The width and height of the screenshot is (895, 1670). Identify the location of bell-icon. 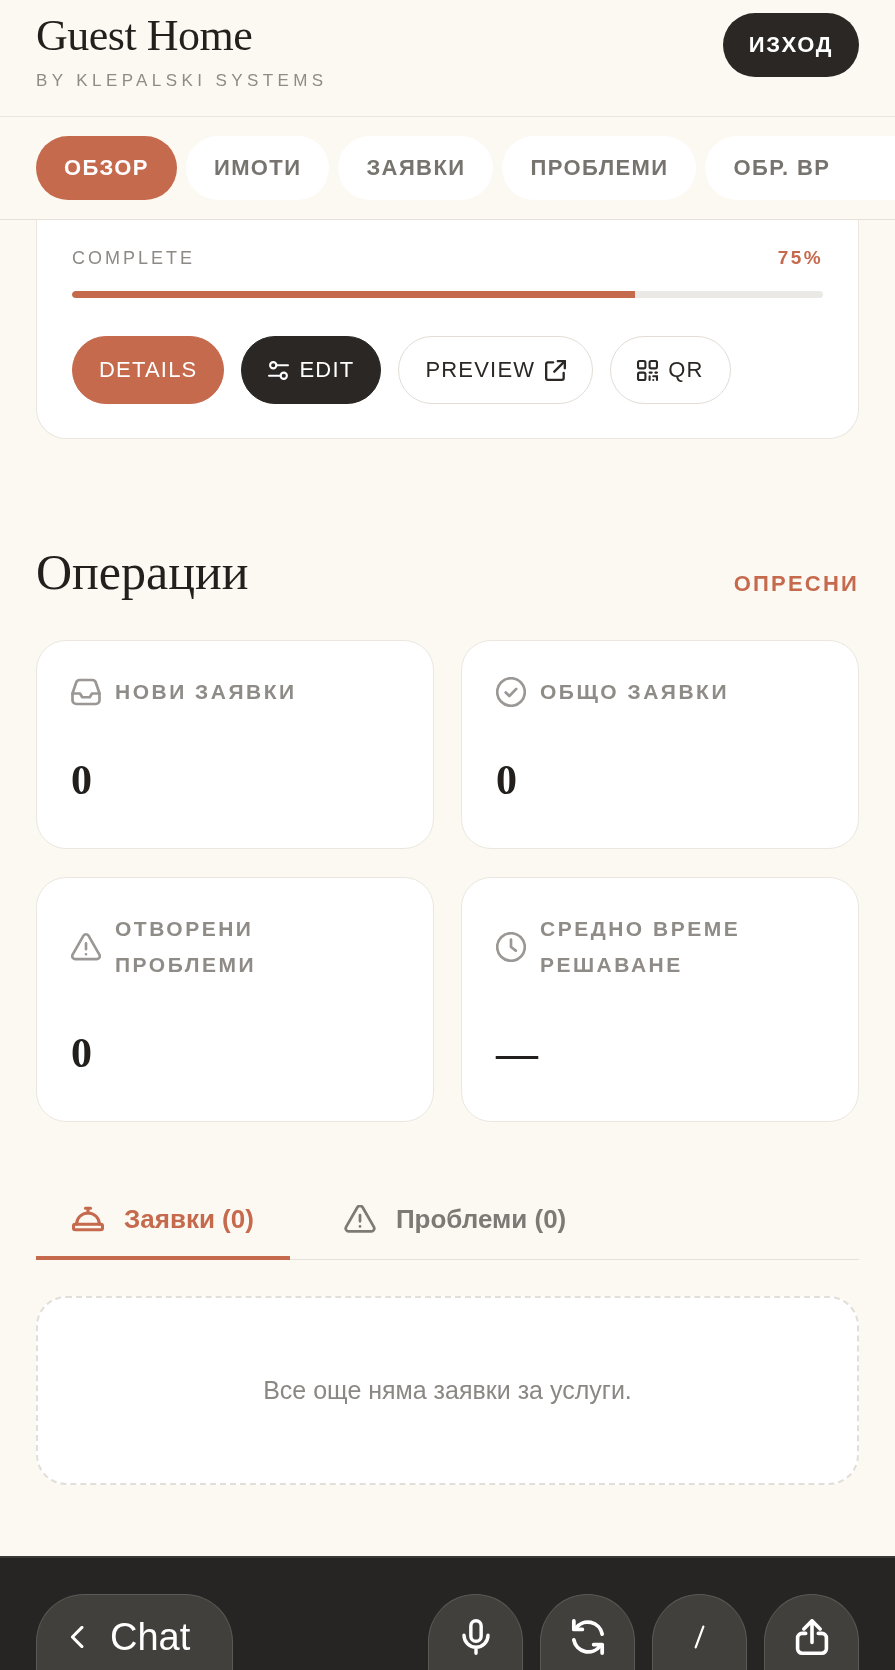
(88, 1219).